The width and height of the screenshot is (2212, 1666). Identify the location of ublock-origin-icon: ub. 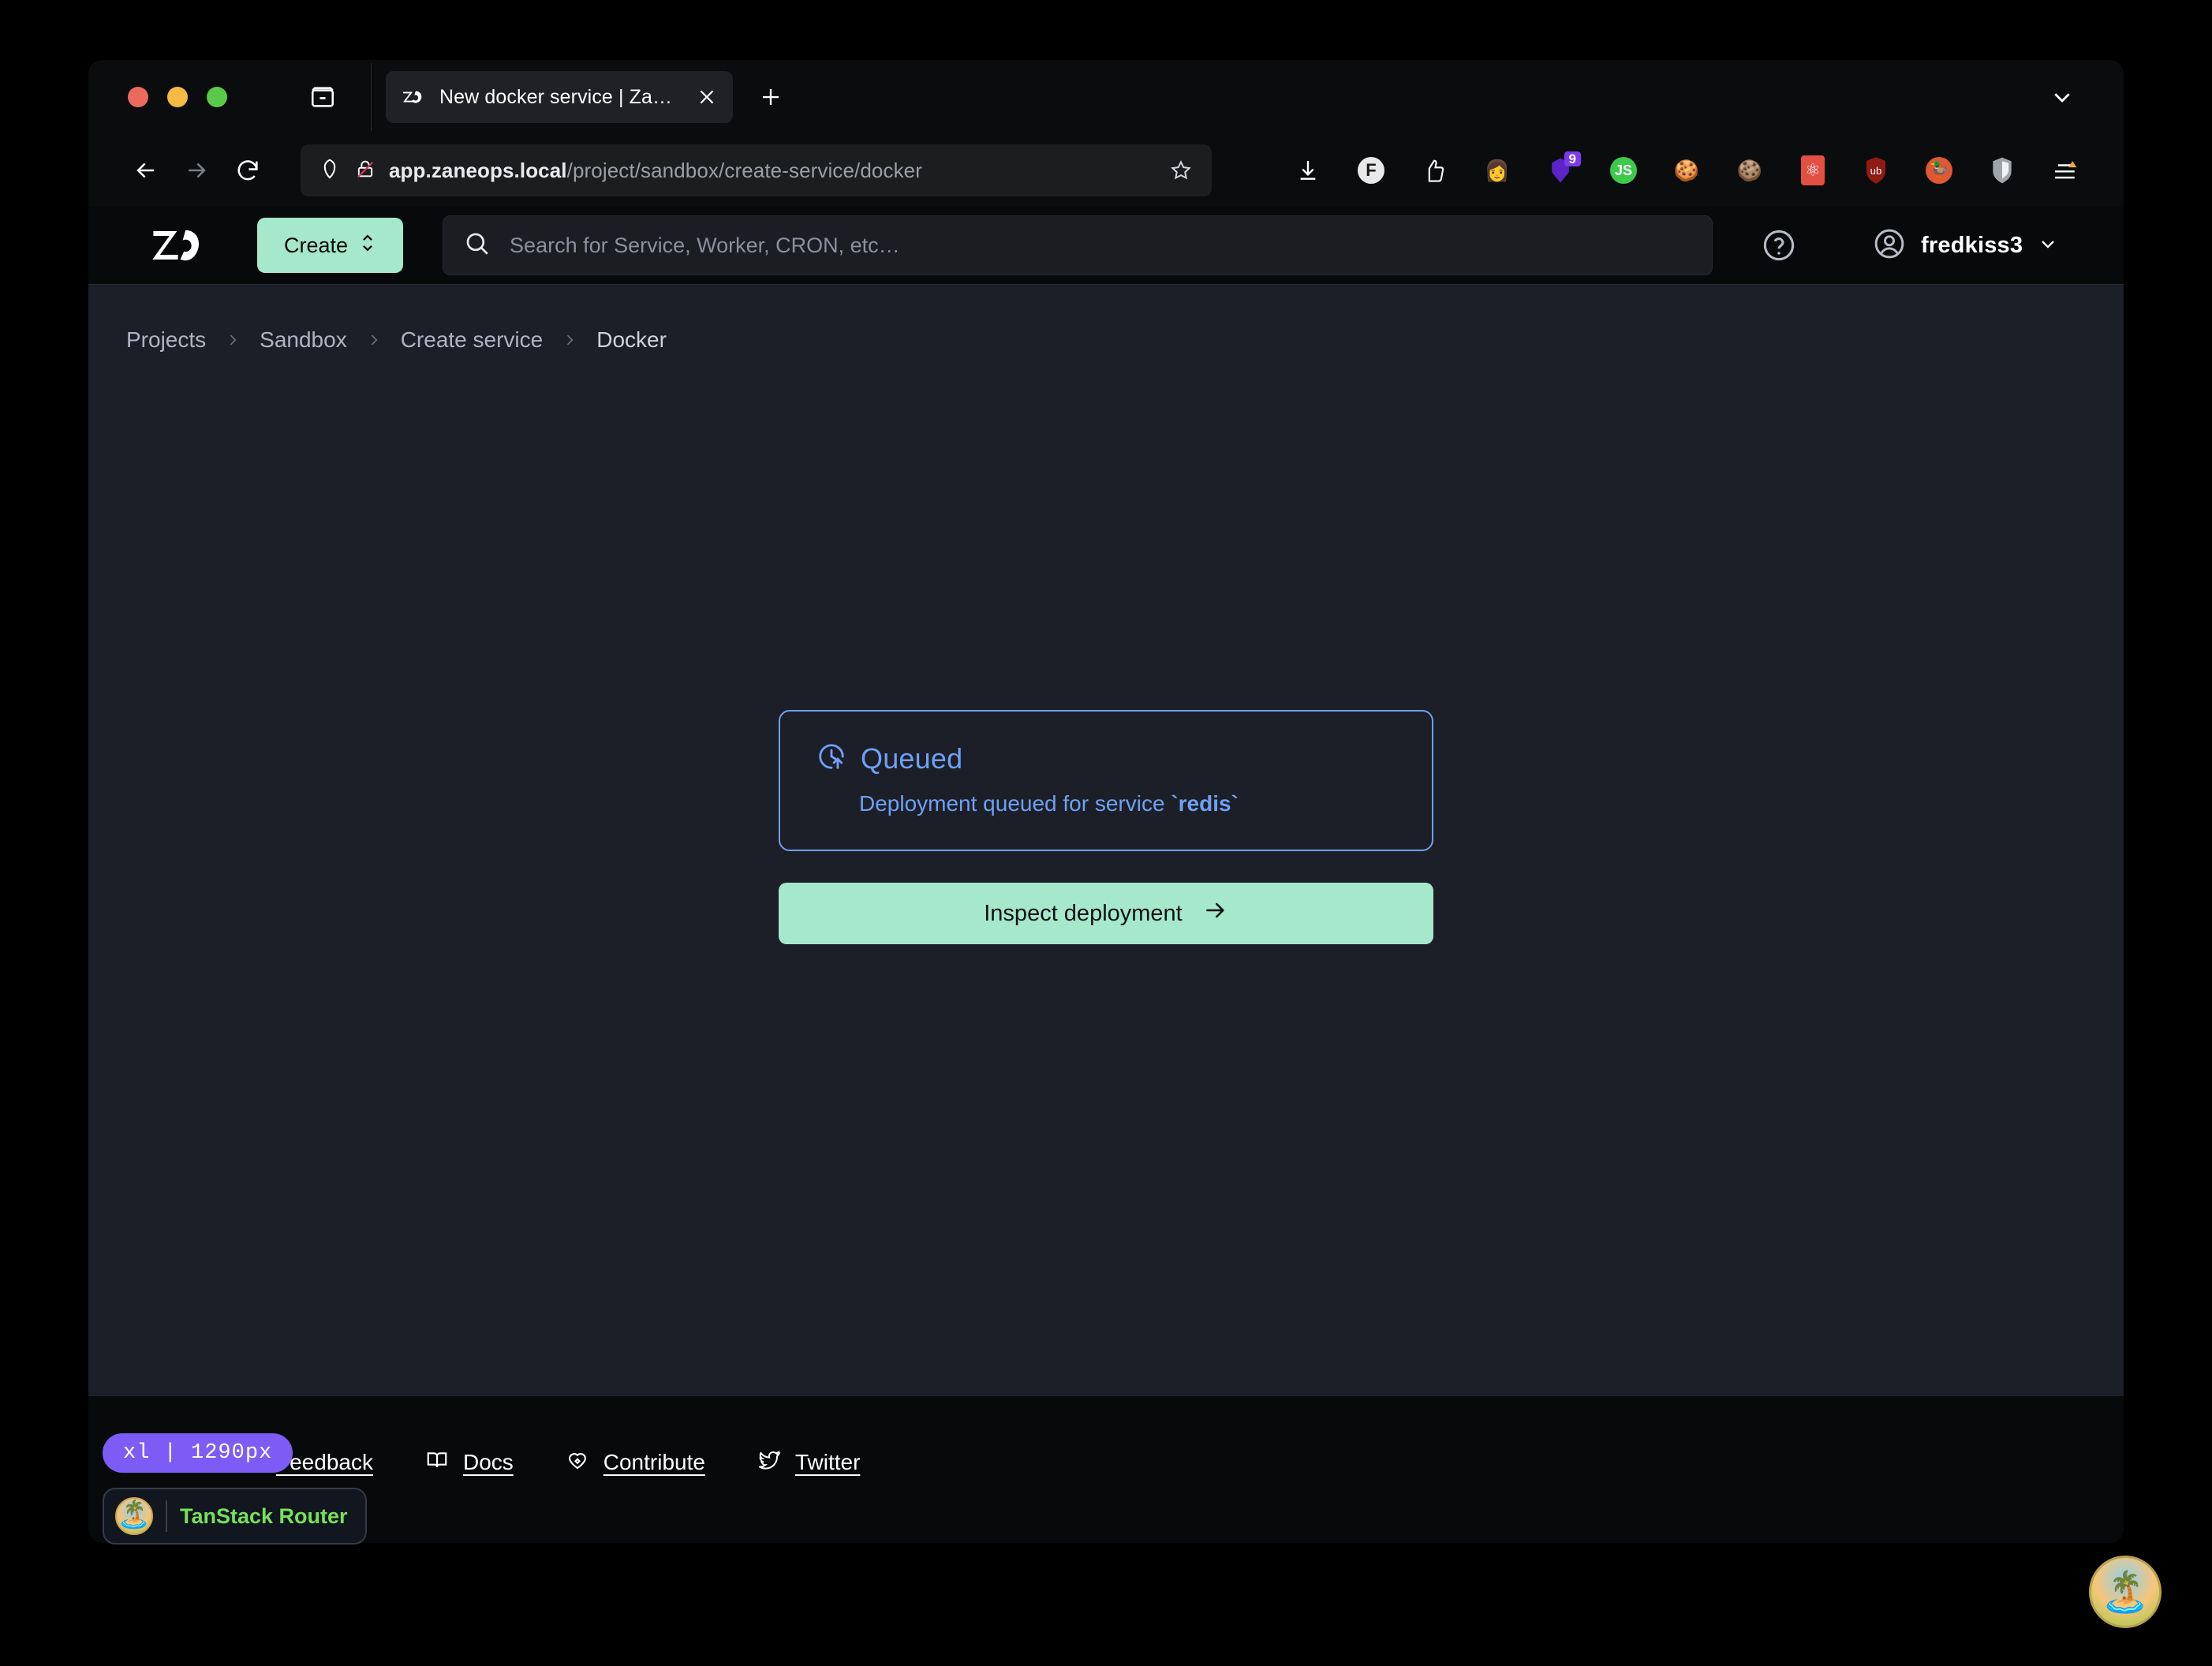
(1876, 170).